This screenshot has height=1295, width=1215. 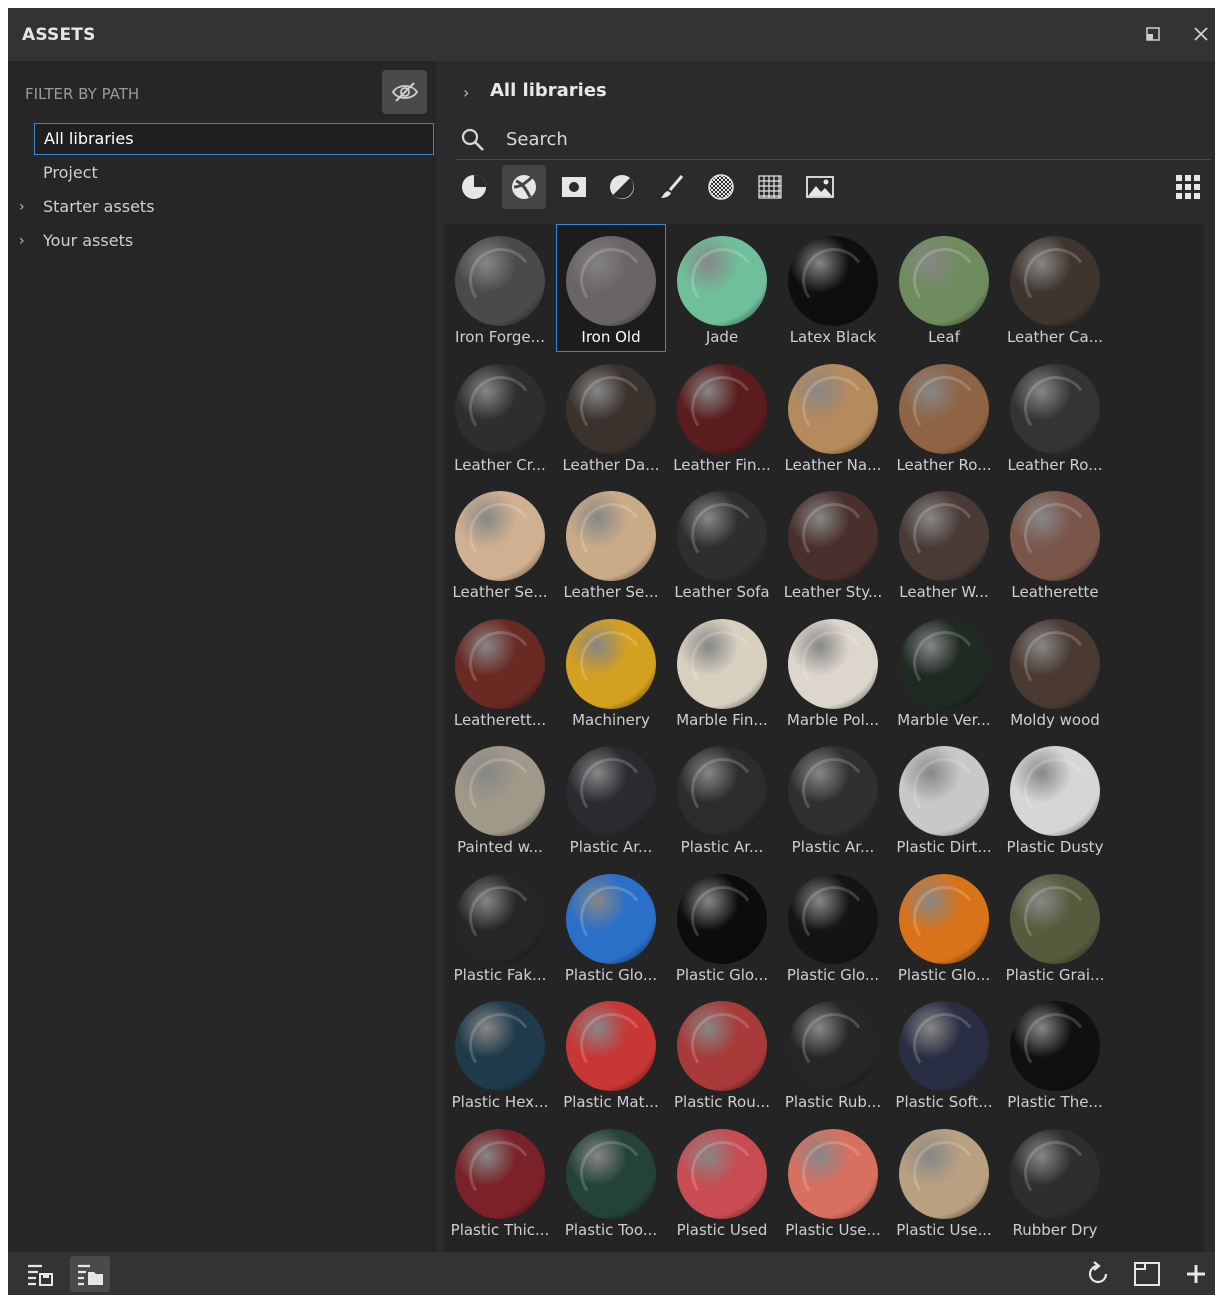 What do you see at coordinates (833, 288) in the screenshot?
I see `asset-tile: Latex Black` at bounding box center [833, 288].